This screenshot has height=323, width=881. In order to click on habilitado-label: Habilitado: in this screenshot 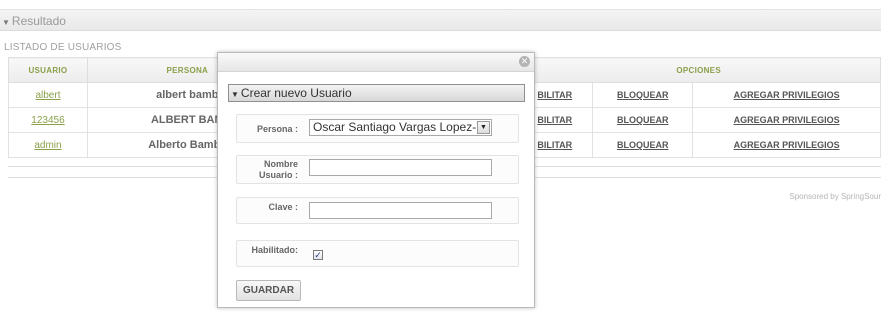, I will do `click(275, 250)`.